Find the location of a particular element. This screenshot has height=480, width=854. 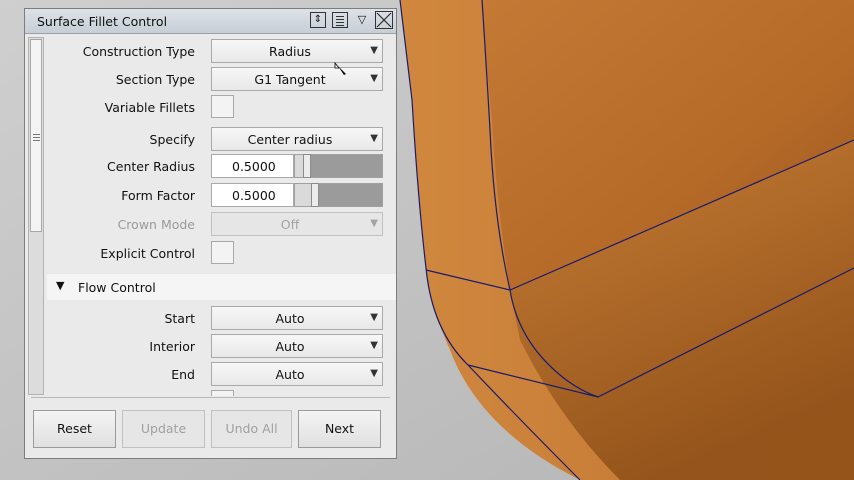

crown-mode-value: Off is located at coordinates (290, 224).